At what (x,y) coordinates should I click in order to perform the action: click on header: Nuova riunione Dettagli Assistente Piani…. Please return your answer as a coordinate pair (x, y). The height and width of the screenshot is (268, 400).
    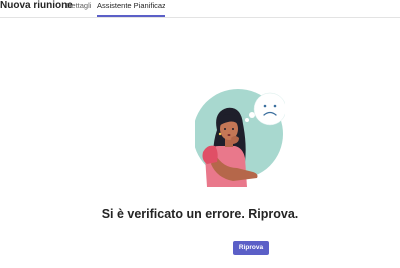
    Looking at the image, I should click on (200, 9).